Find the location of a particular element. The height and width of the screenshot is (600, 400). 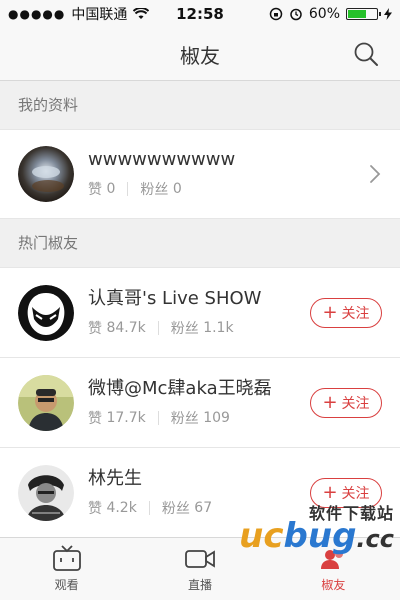

likes-count: 4.2k is located at coordinates (121, 507).